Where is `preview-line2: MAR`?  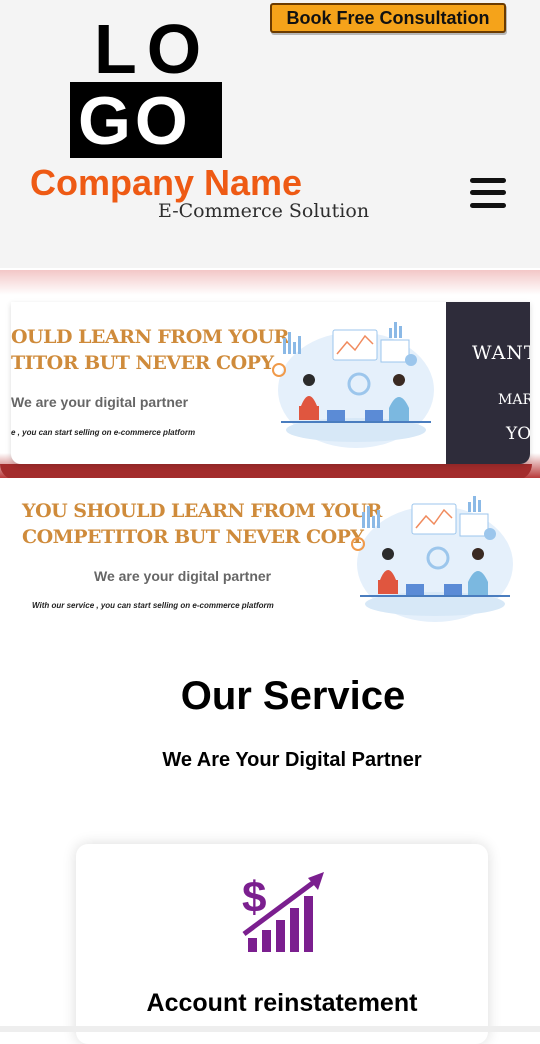
preview-line2: MAR is located at coordinates (514, 400).